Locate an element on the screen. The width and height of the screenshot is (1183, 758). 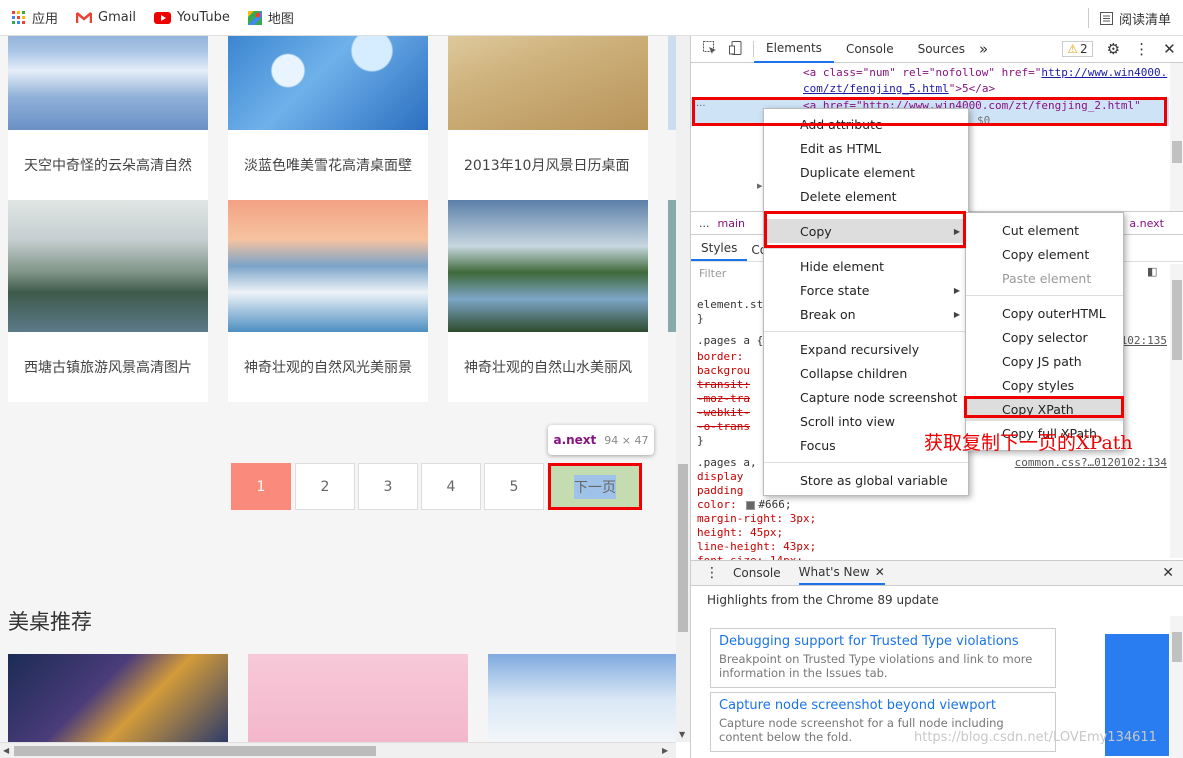
tab-console: Console is located at coordinates (870, 49).